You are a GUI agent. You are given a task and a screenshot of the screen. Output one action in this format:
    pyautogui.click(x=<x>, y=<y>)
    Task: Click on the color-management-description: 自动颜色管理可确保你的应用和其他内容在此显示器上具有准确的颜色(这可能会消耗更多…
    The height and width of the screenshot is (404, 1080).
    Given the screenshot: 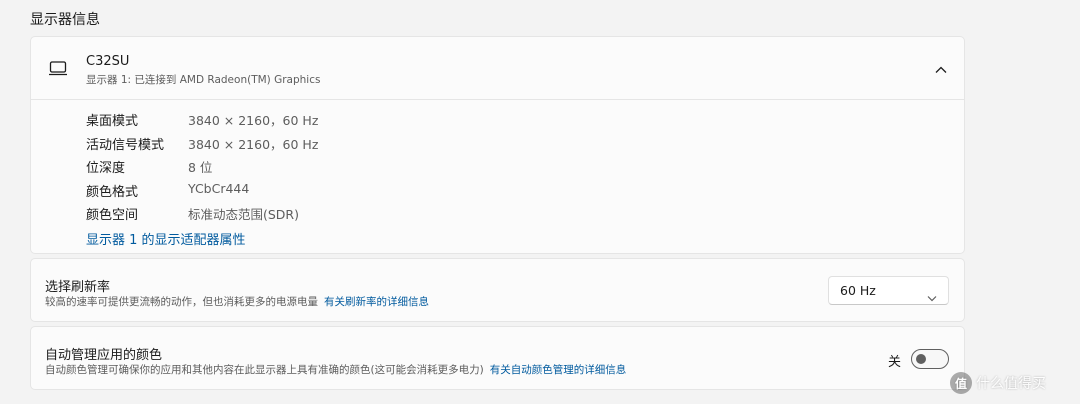 What is the action you would take?
    pyautogui.click(x=335, y=369)
    